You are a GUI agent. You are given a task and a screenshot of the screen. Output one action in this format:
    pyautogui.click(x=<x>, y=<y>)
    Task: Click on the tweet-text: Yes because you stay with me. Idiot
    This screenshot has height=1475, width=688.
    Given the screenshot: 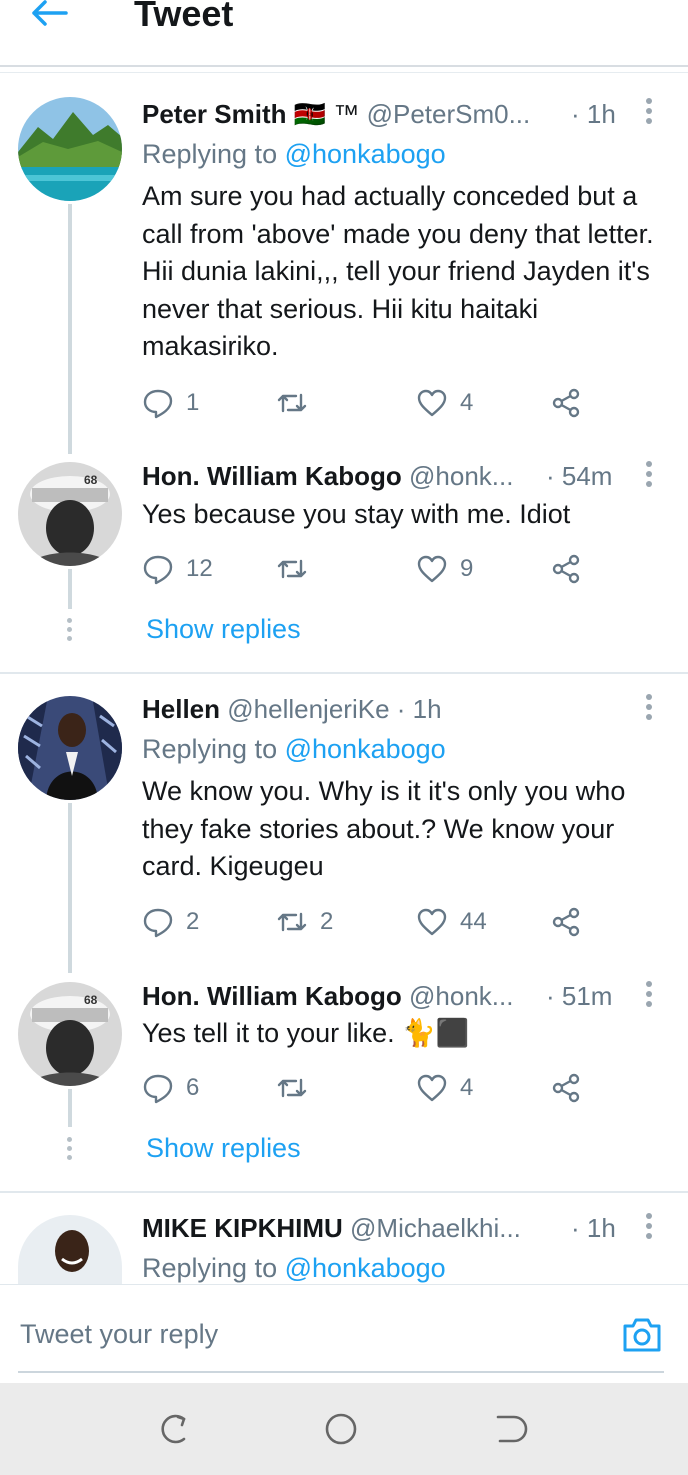 What is the action you would take?
    pyautogui.click(x=356, y=514)
    